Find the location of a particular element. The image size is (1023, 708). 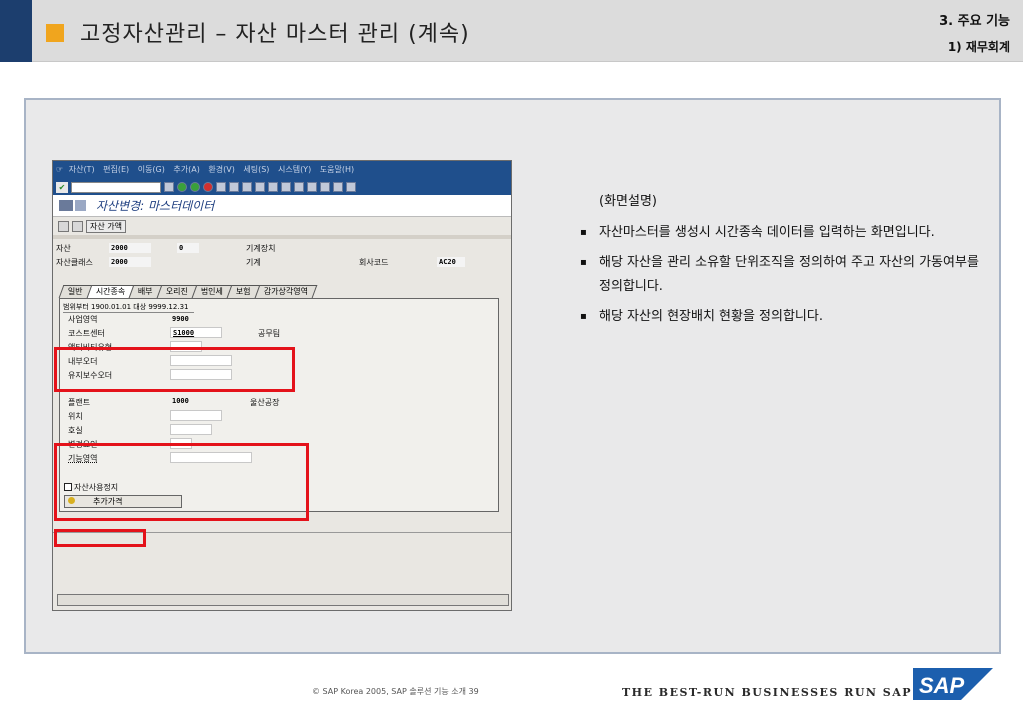

sap-screen-title: 자산변경: 마스터데이터 is located at coordinates (155, 206).